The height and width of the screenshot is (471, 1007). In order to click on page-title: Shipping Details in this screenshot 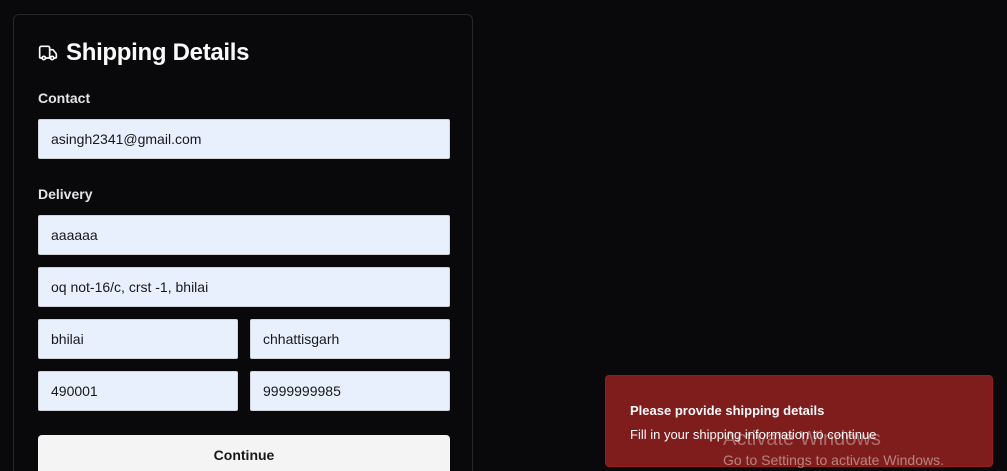, I will do `click(158, 52)`.